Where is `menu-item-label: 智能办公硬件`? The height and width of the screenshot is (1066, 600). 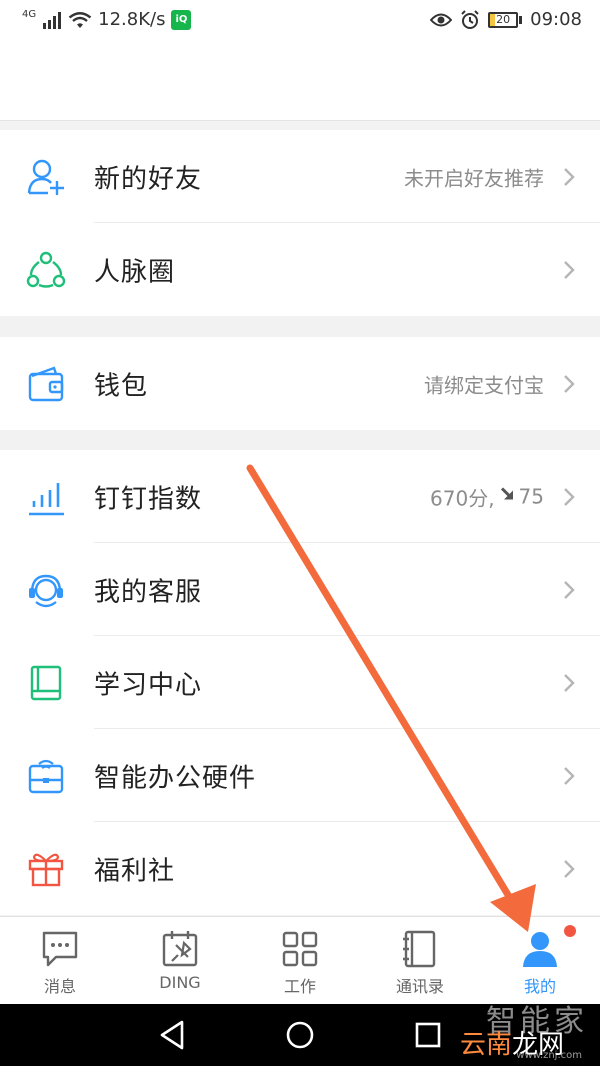 menu-item-label: 智能办公硬件 is located at coordinates (175, 778).